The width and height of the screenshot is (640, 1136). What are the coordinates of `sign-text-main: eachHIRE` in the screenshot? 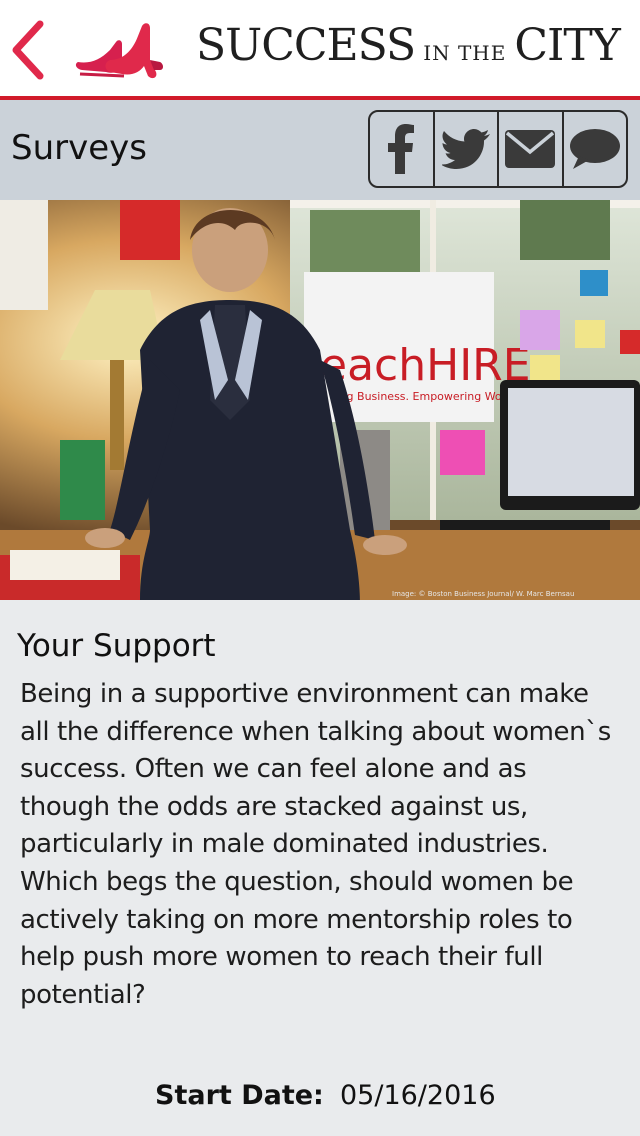 It's located at (425, 365).